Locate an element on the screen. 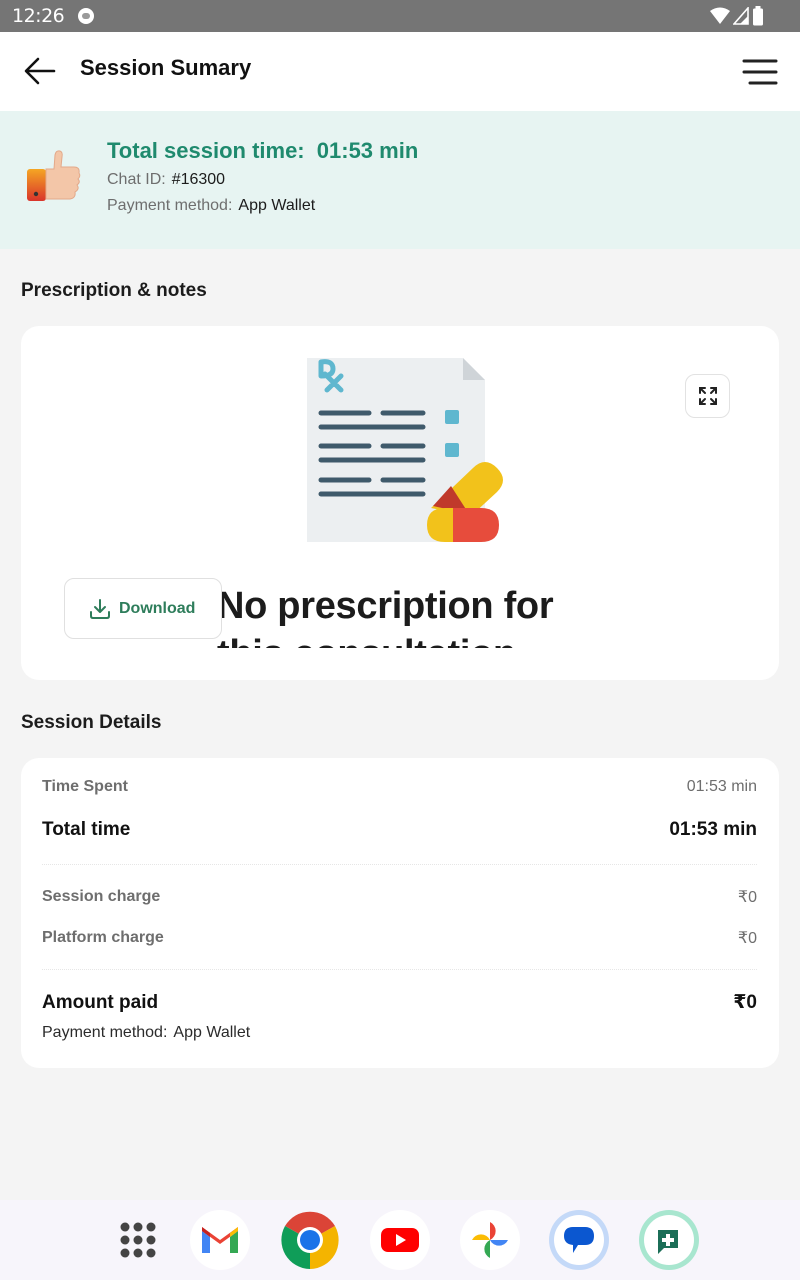  download-button: Download is located at coordinates (143, 608).